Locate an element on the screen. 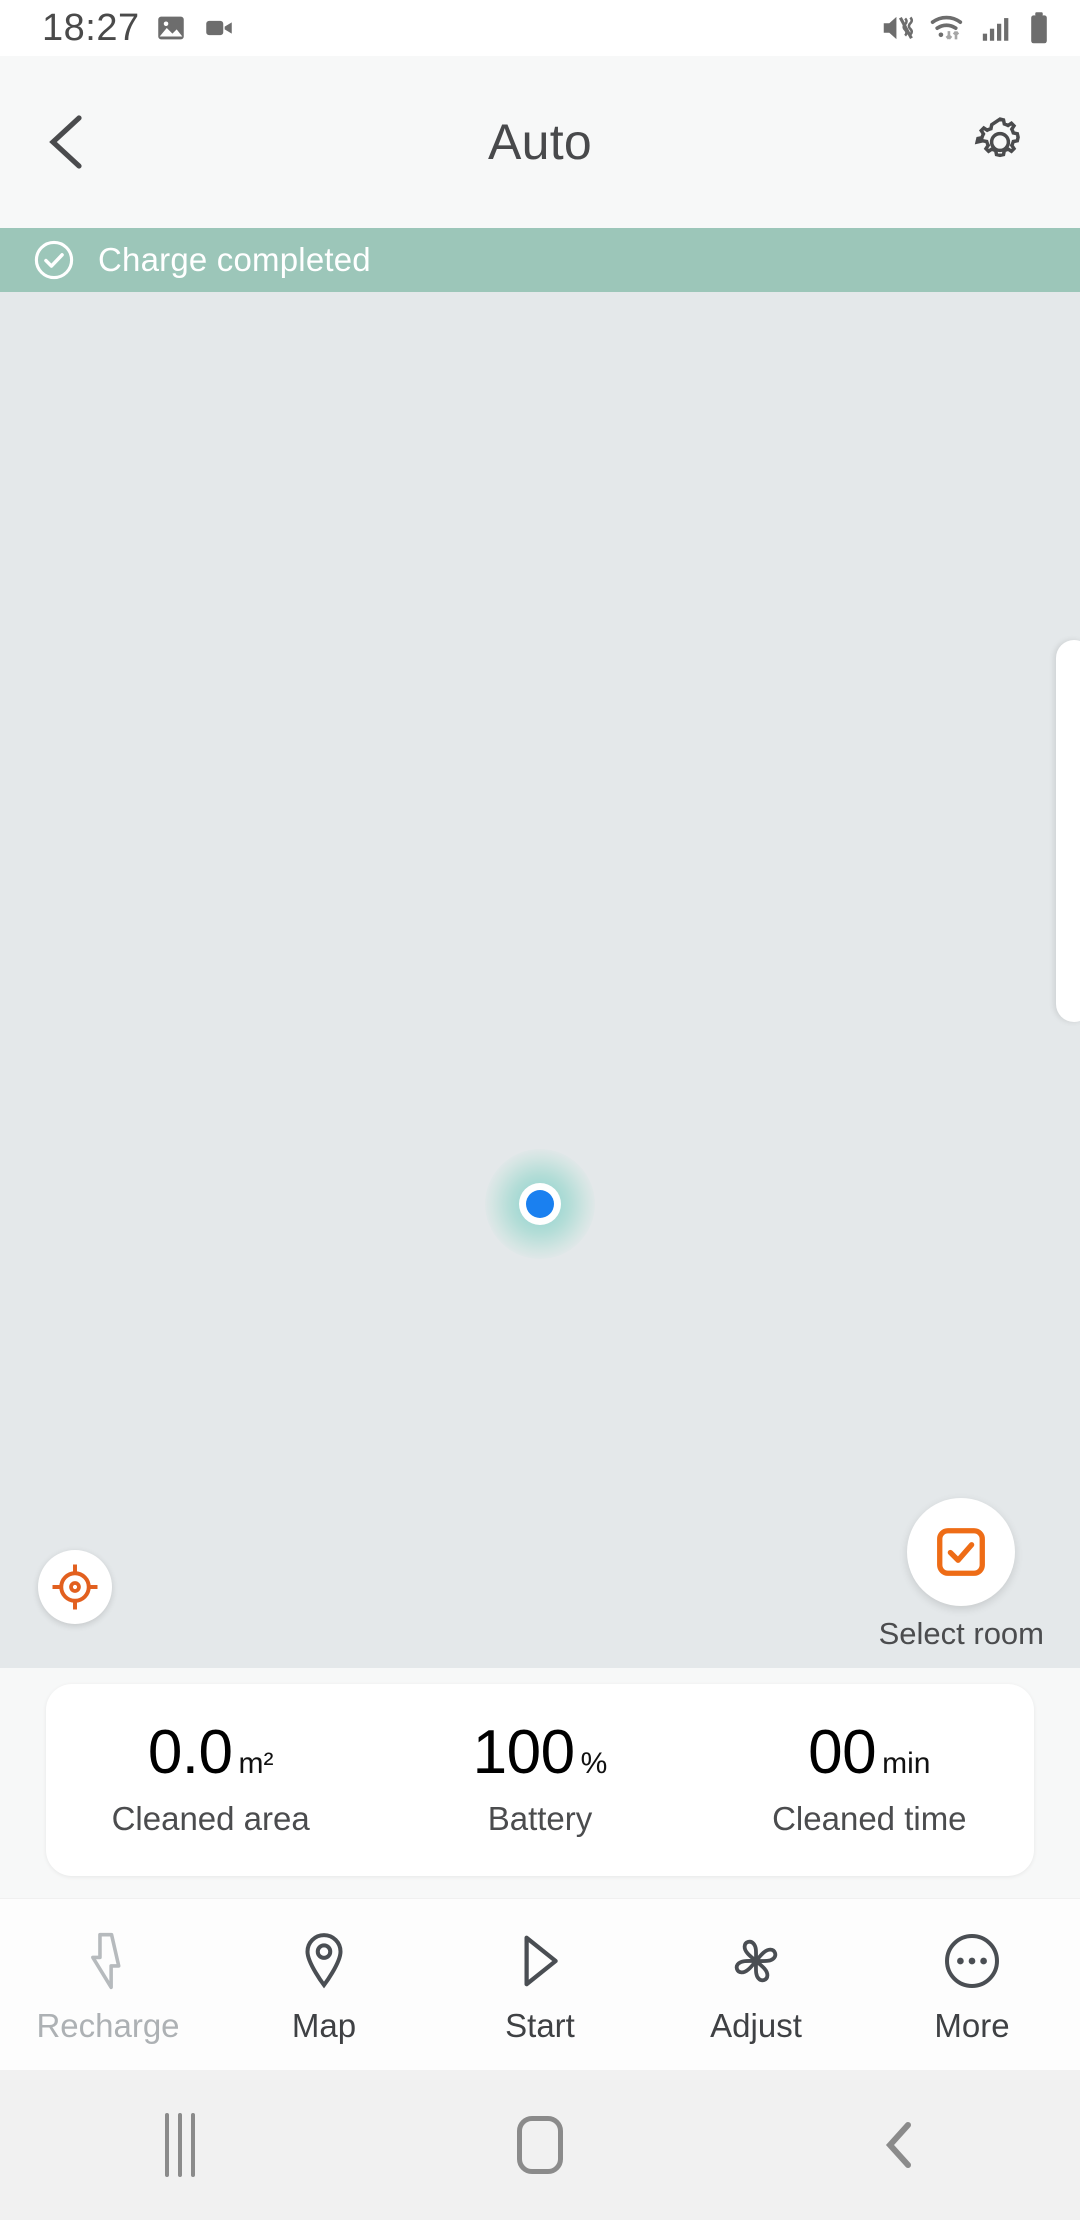 Image resolution: width=1080 pixels, height=2220 pixels. page-title: Auto is located at coordinates (540, 142).